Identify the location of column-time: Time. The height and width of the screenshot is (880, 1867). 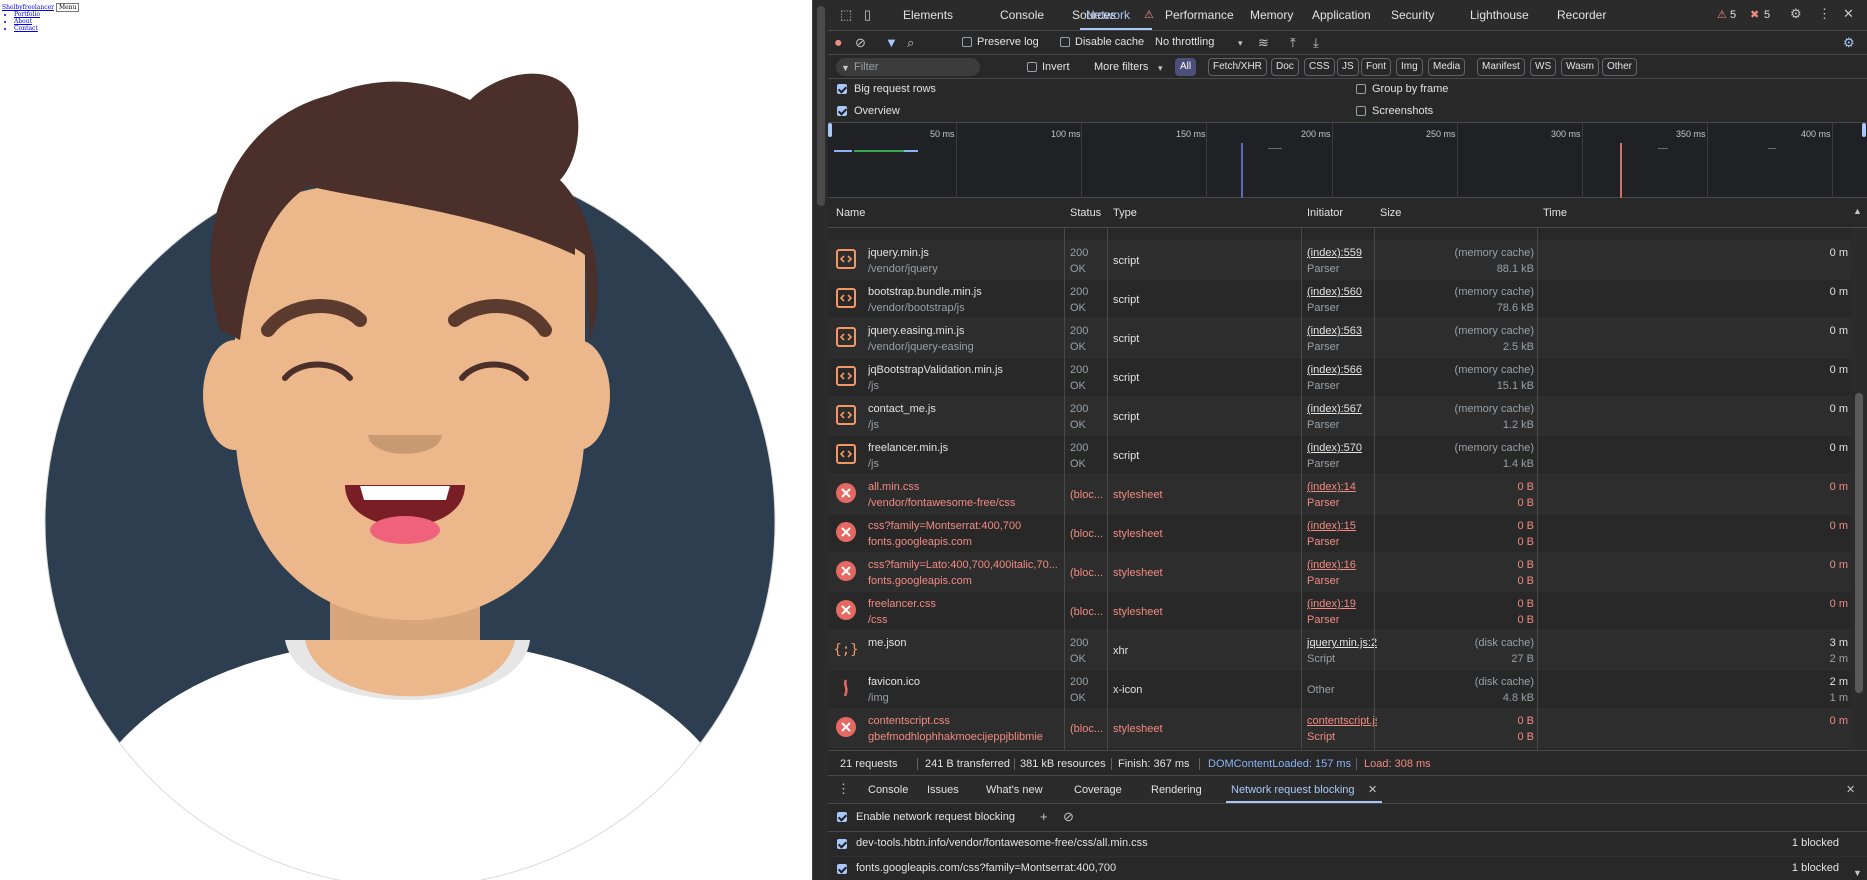
(1555, 213).